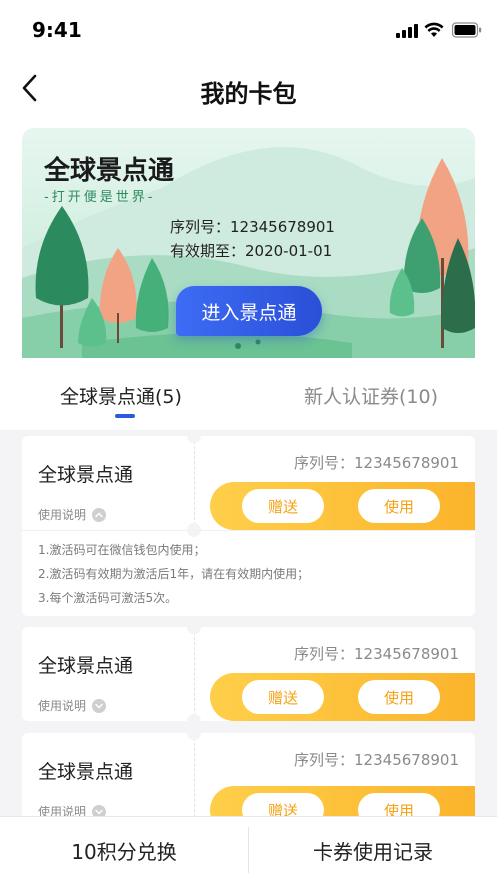  Describe the element at coordinates (373, 850) in the screenshot. I see `usage-history-button: 卡券使用记录` at that location.